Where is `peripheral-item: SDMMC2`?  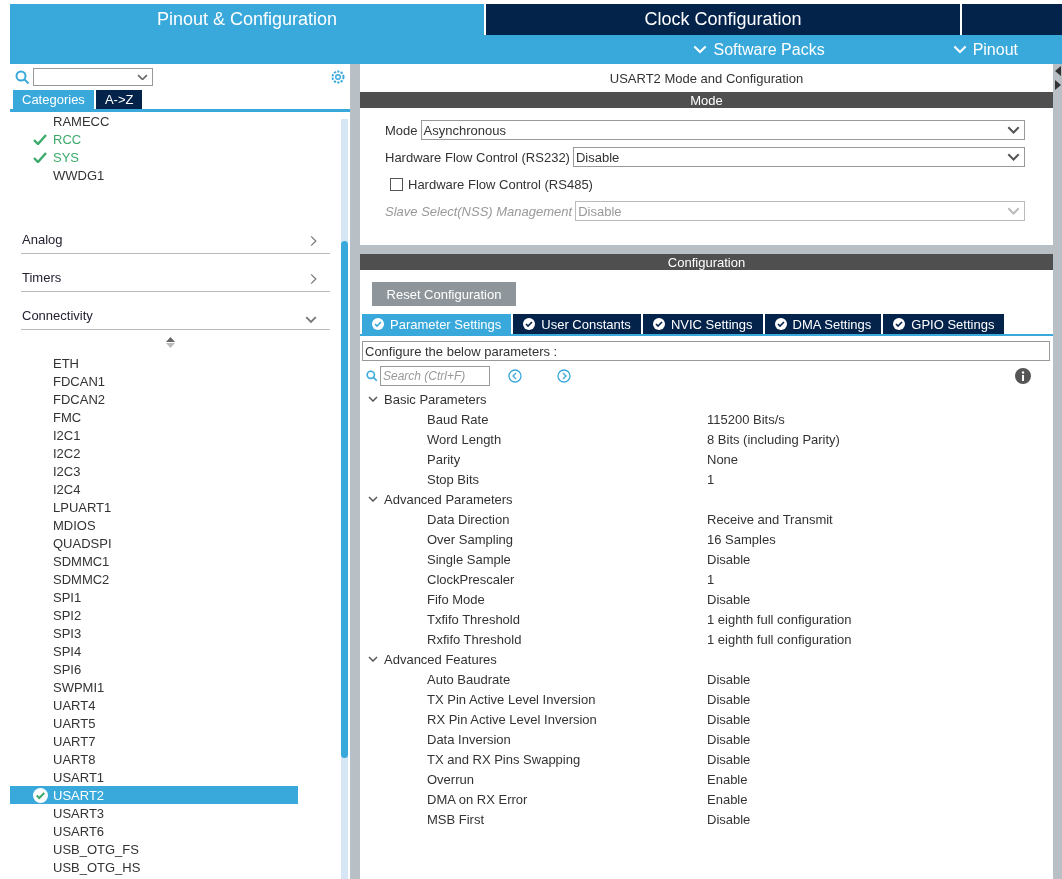 peripheral-item: SDMMC2 is located at coordinates (170, 579).